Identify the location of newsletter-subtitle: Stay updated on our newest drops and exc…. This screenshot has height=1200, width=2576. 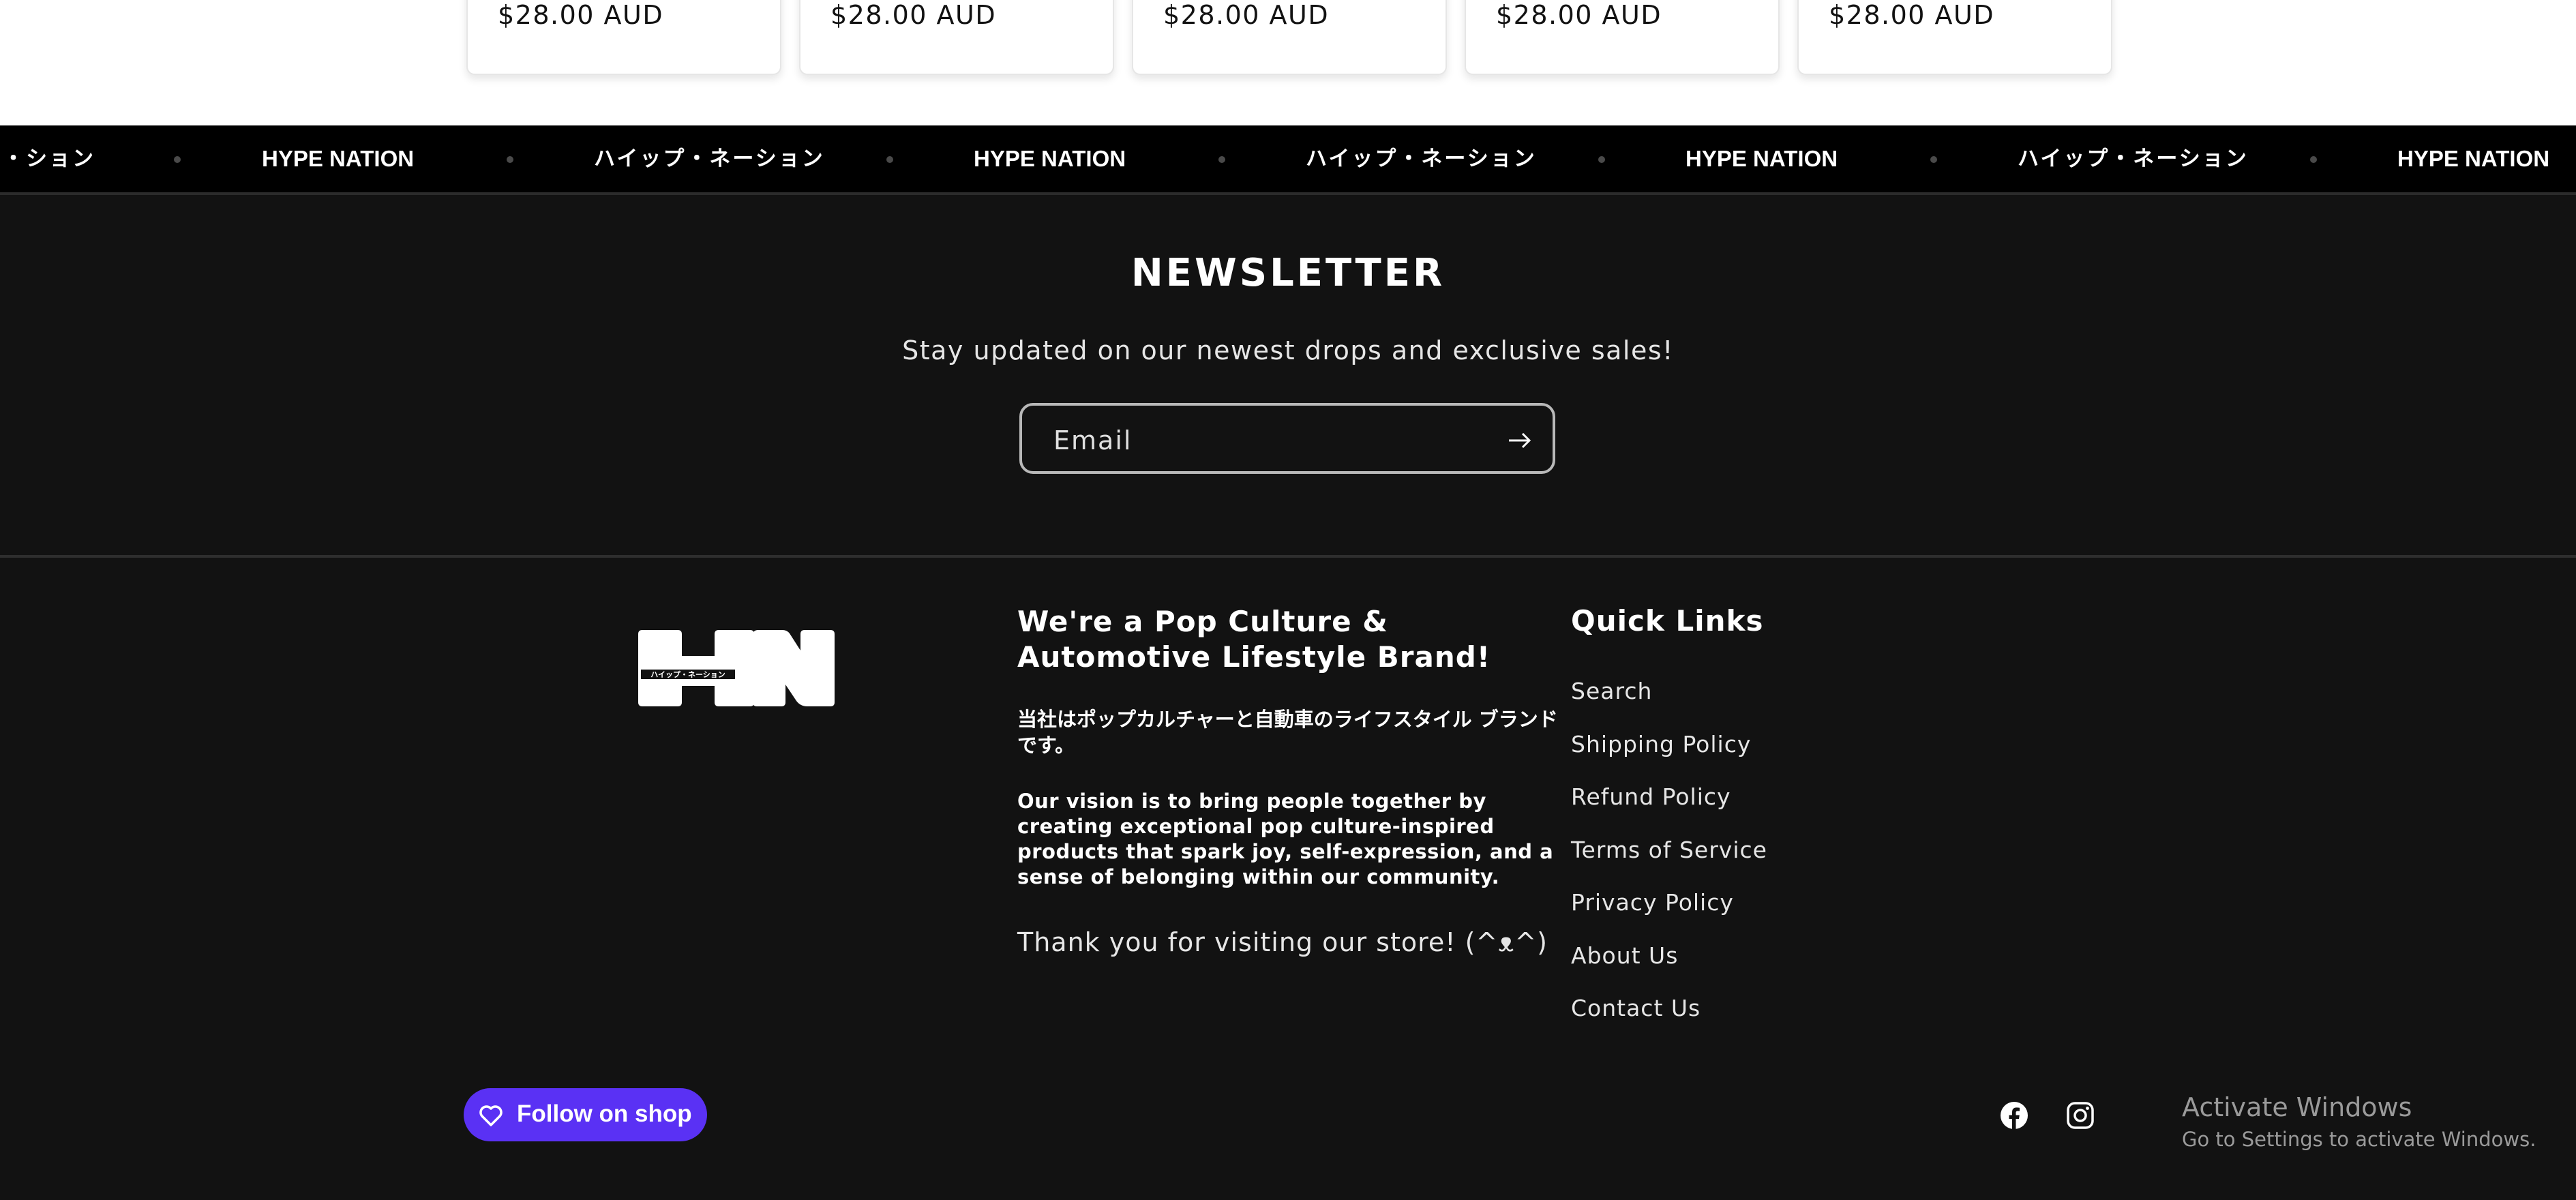
(1288, 350).